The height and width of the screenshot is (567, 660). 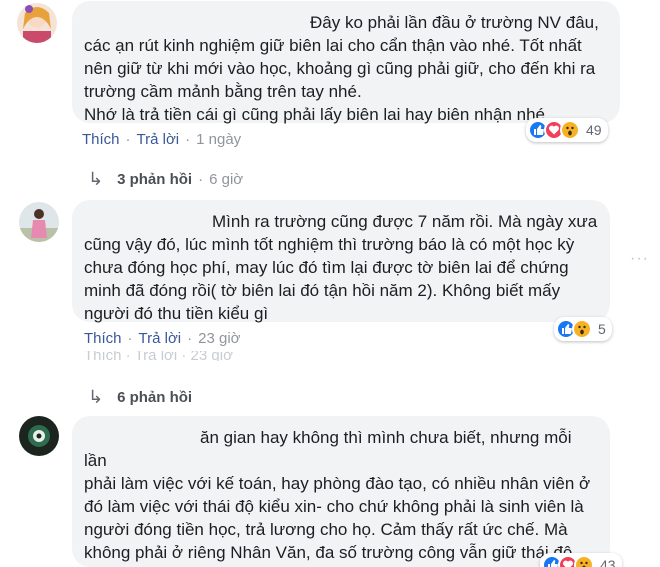 I want to click on reaction-summary-1: 49, so click(x=567, y=130).